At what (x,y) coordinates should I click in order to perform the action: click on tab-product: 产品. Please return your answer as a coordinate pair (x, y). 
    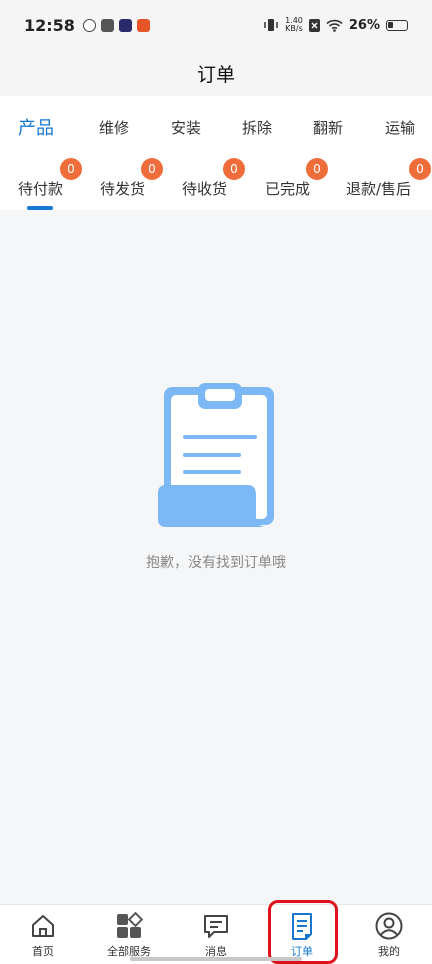
    Looking at the image, I should click on (36, 127).